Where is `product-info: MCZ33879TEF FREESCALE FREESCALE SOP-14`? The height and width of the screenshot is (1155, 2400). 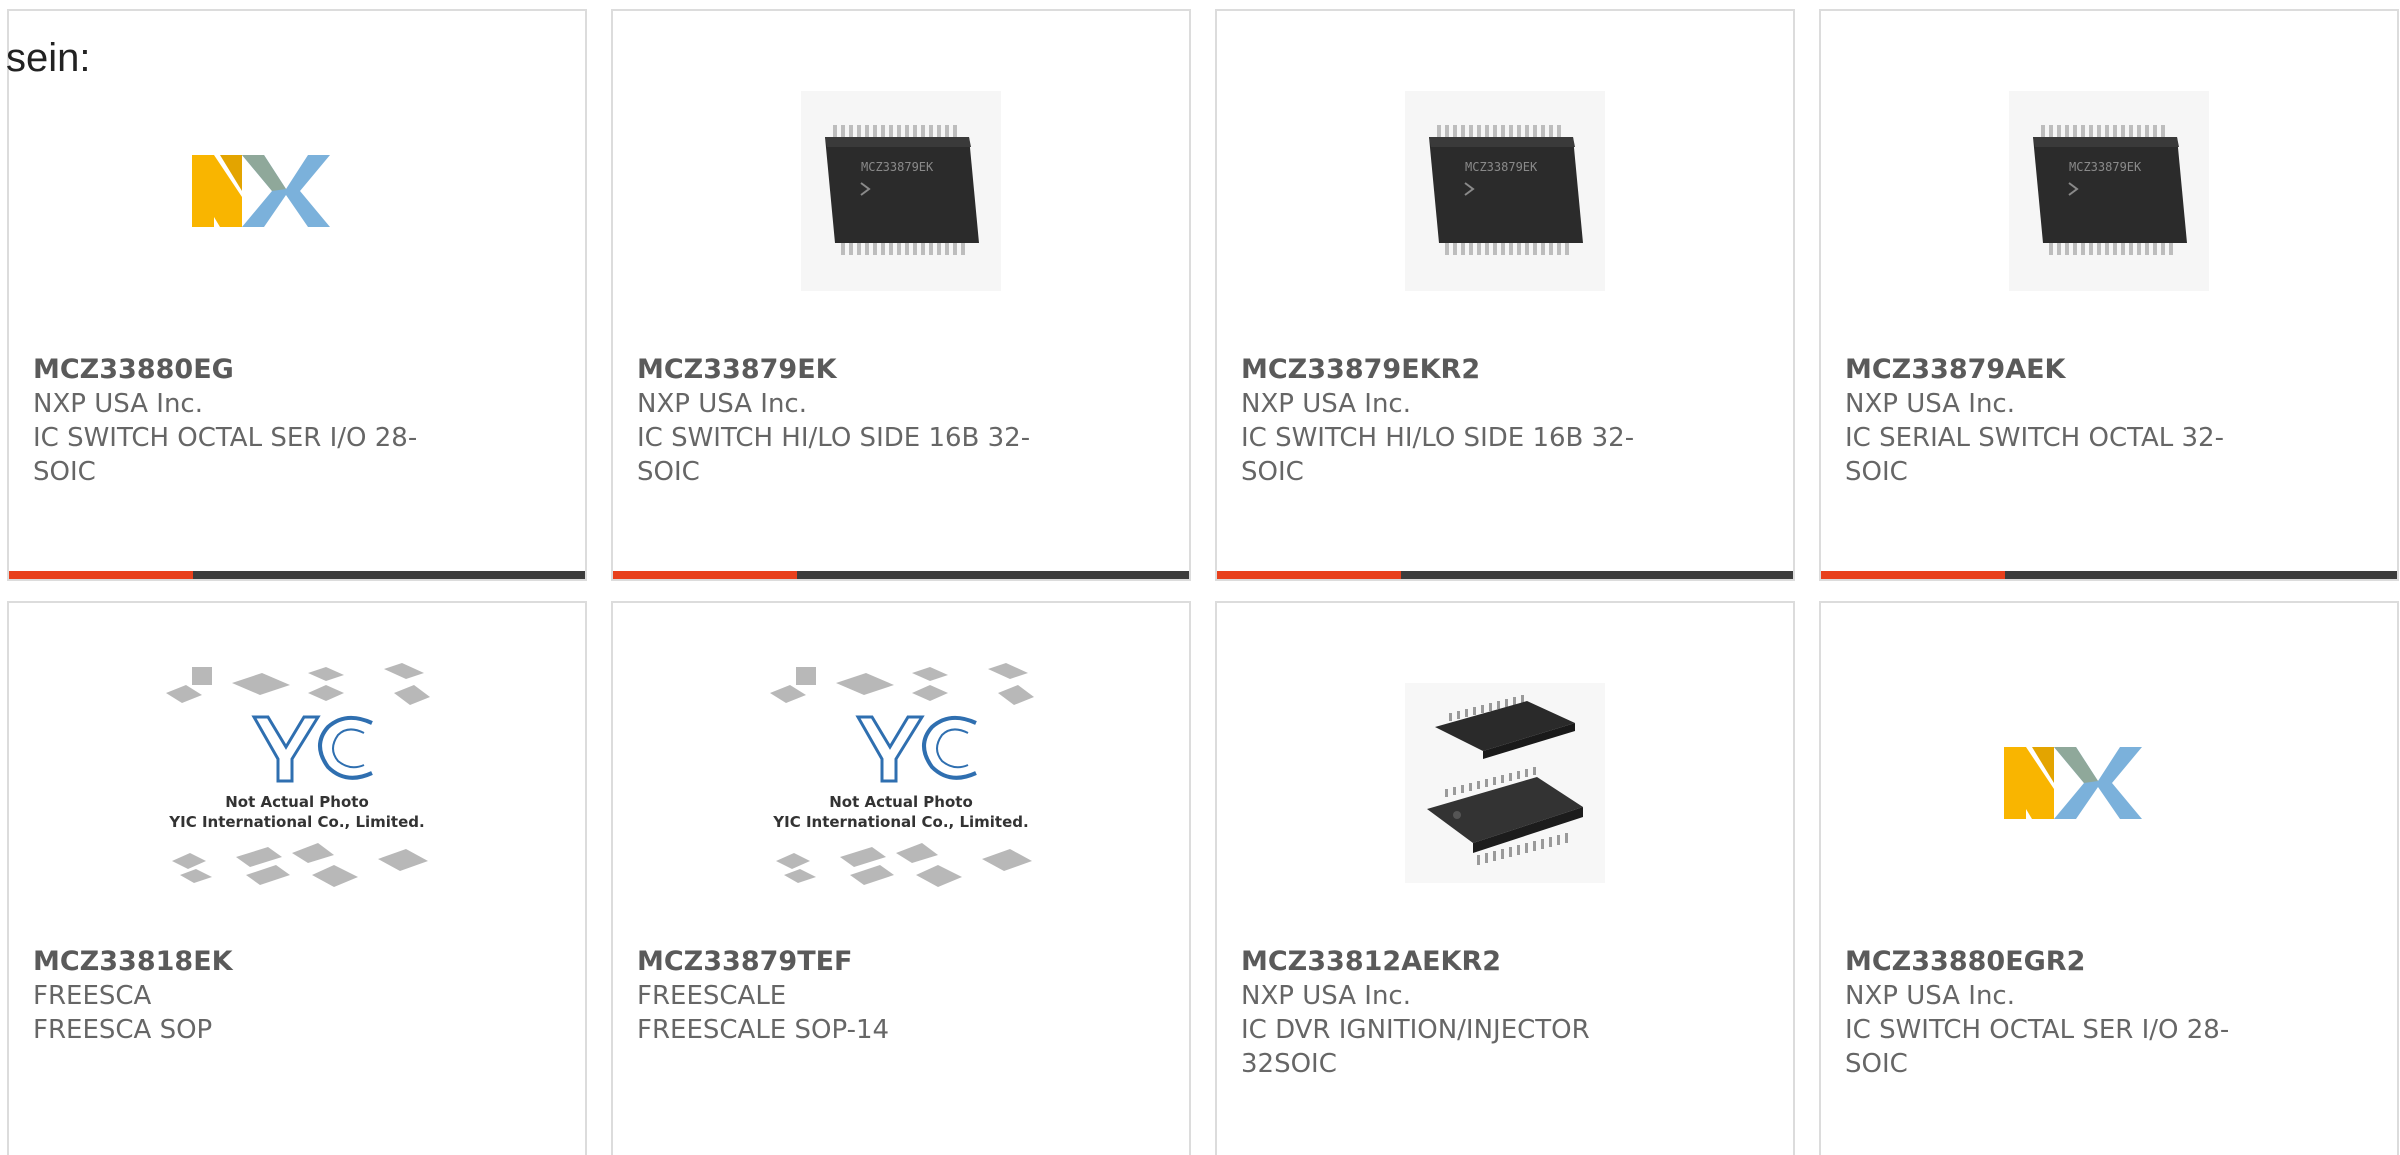
product-info: MCZ33879TEF FREESCALE FREESCALE SOP-14 is located at coordinates (857, 996).